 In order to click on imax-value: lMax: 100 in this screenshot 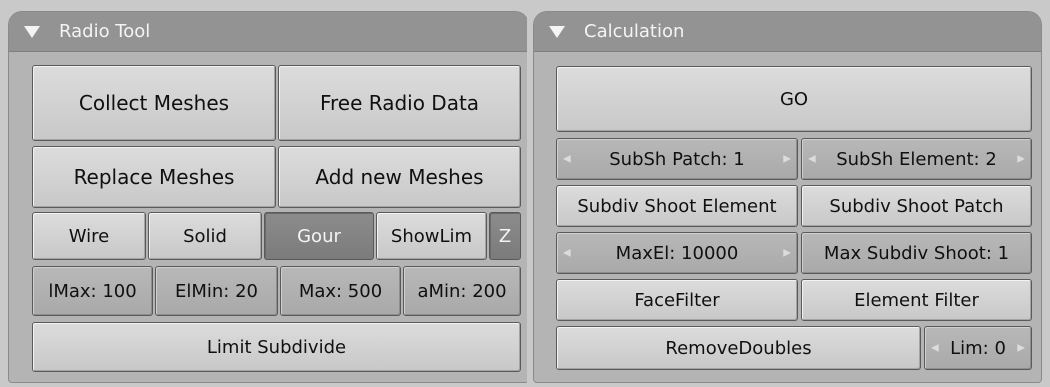, I will do `click(92, 291)`.